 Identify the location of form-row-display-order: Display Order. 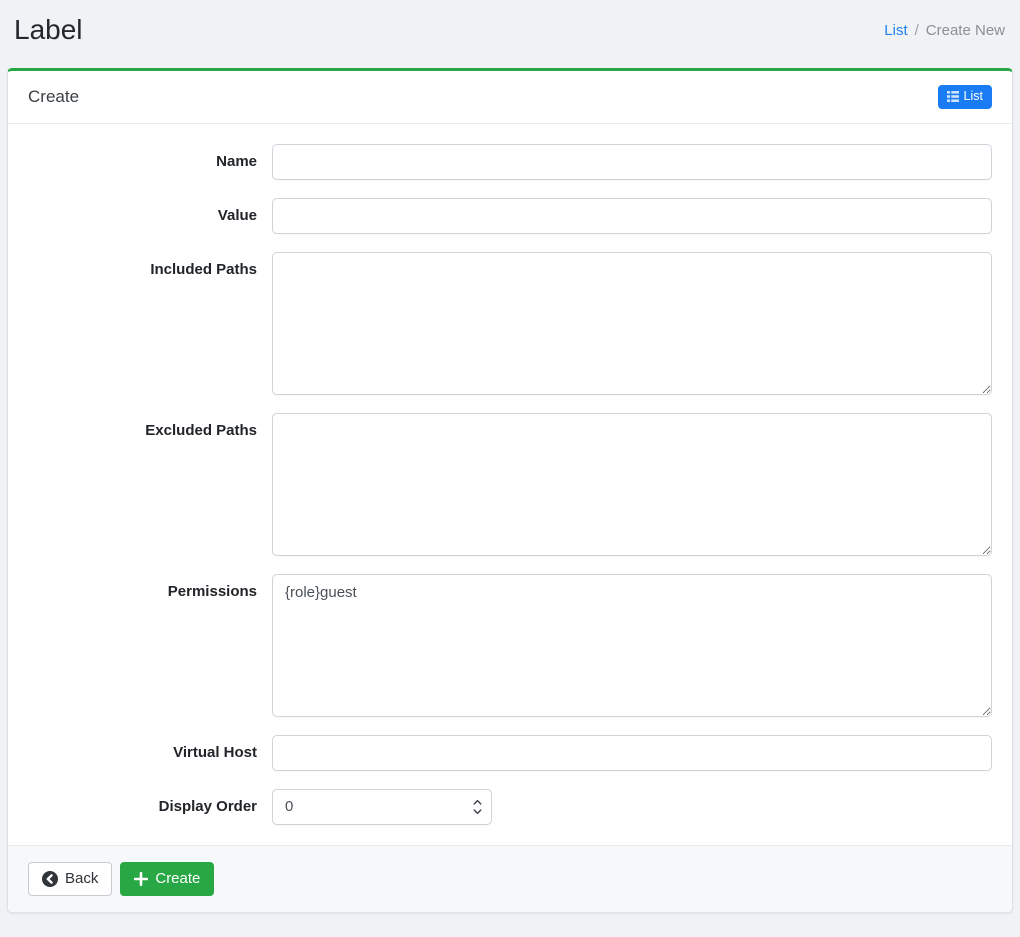
(510, 806).